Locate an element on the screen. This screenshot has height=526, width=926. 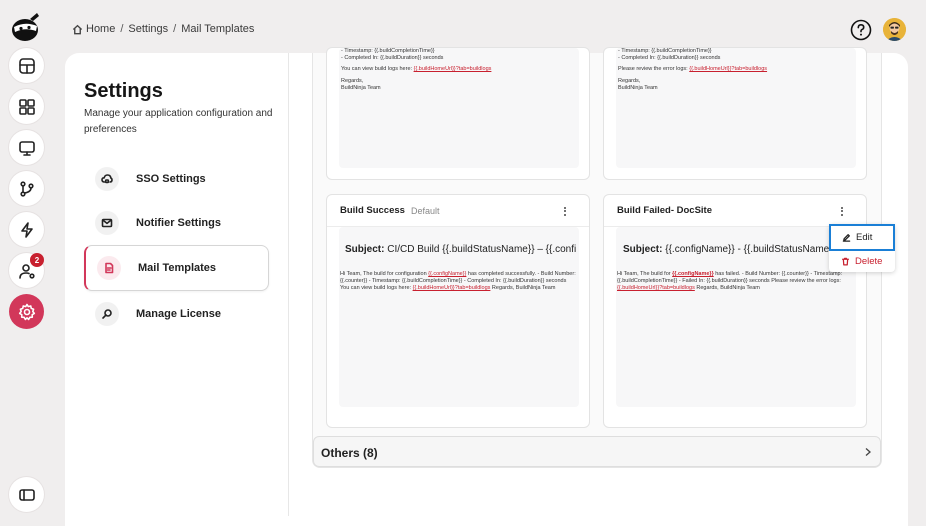
body-text: Please review the error logs: is located at coordinates (654, 69).